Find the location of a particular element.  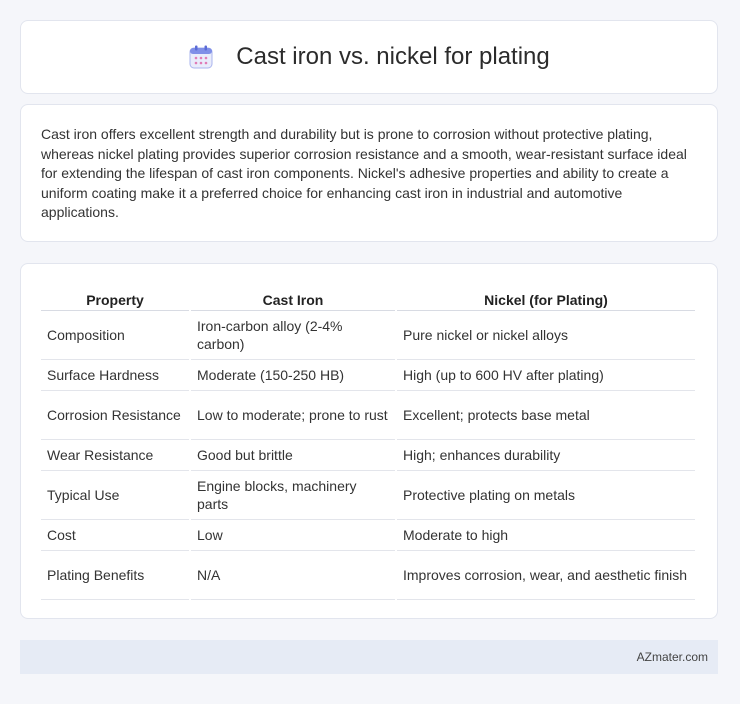

table-row: Cost Low Moderate to high is located at coordinates (368, 535).